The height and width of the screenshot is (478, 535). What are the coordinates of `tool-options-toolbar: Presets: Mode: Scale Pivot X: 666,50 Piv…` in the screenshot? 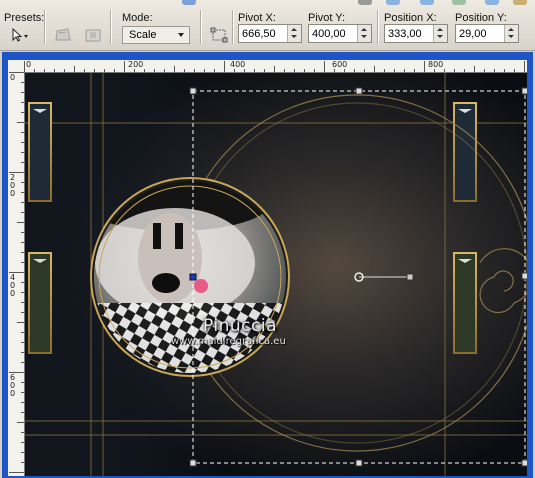 It's located at (267, 25).